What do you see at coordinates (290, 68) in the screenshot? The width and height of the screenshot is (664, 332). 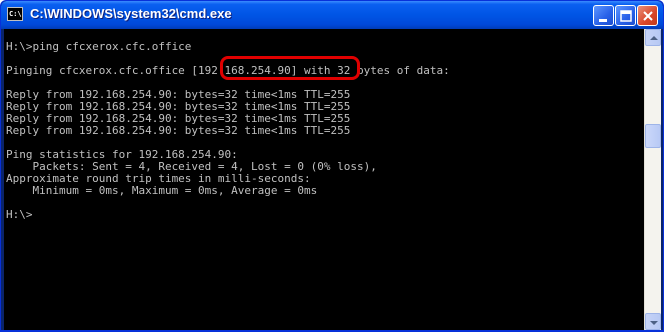 I see `ip-address-highlight` at bounding box center [290, 68].